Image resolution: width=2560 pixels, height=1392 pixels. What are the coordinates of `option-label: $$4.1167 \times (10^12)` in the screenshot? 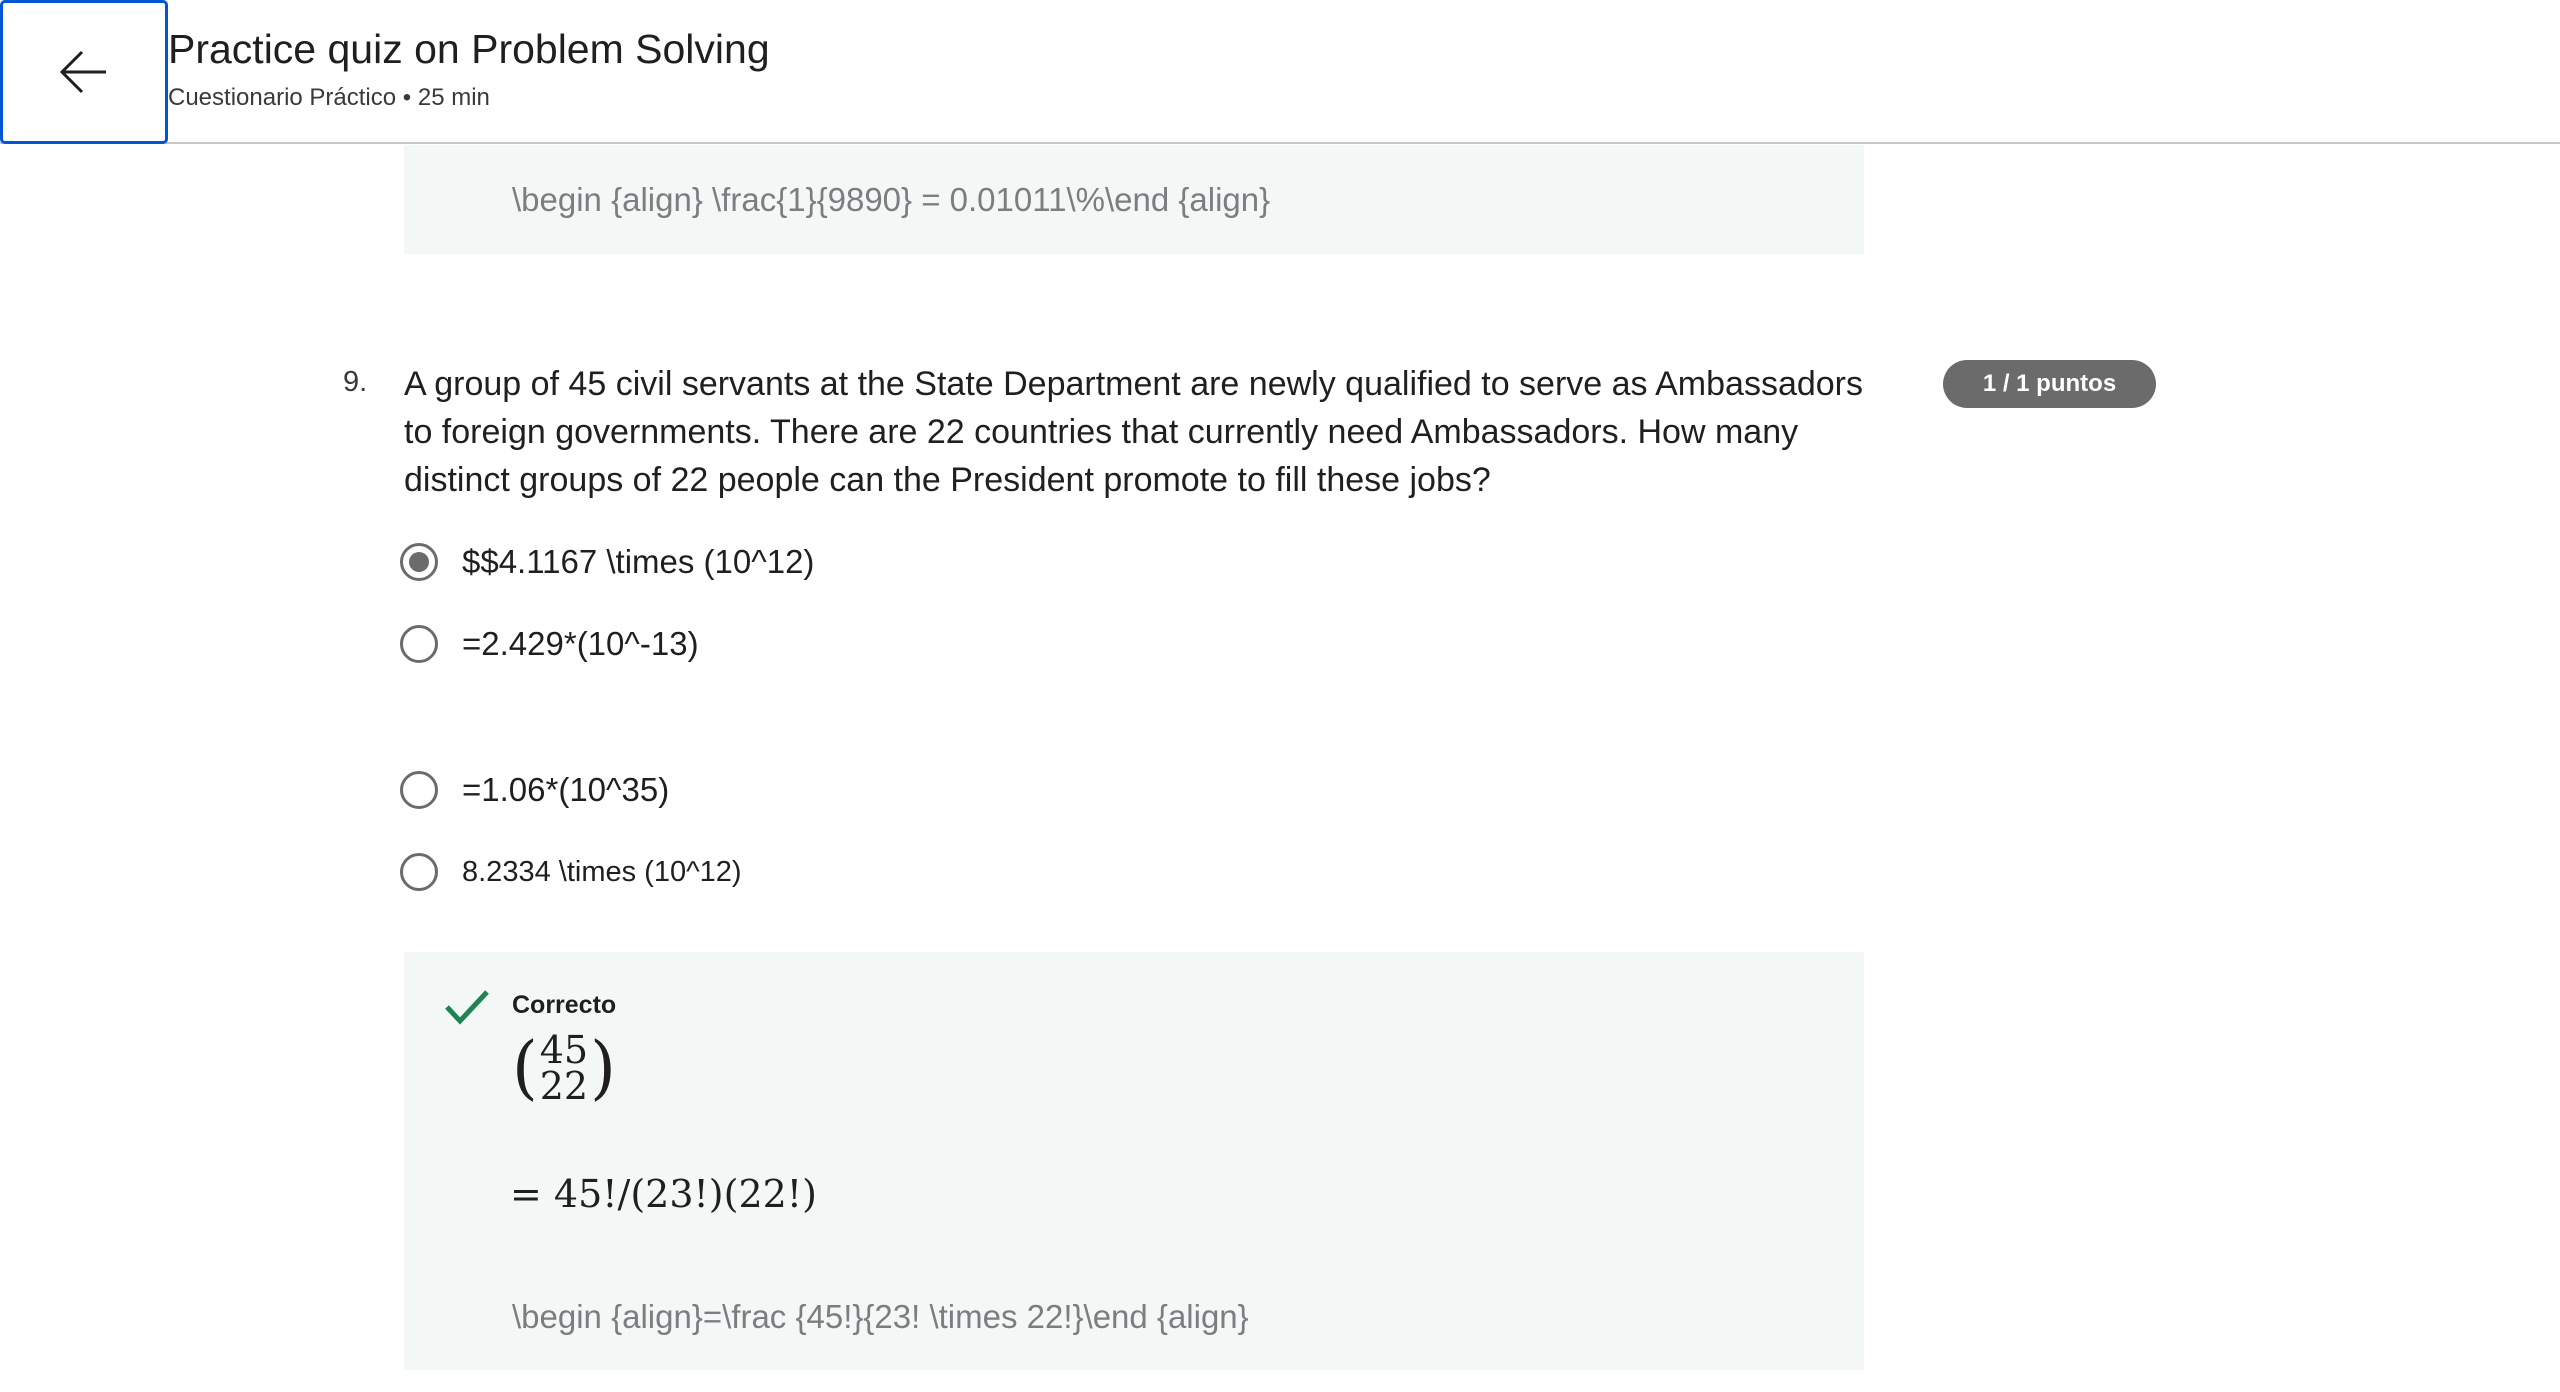 It's located at (638, 561).